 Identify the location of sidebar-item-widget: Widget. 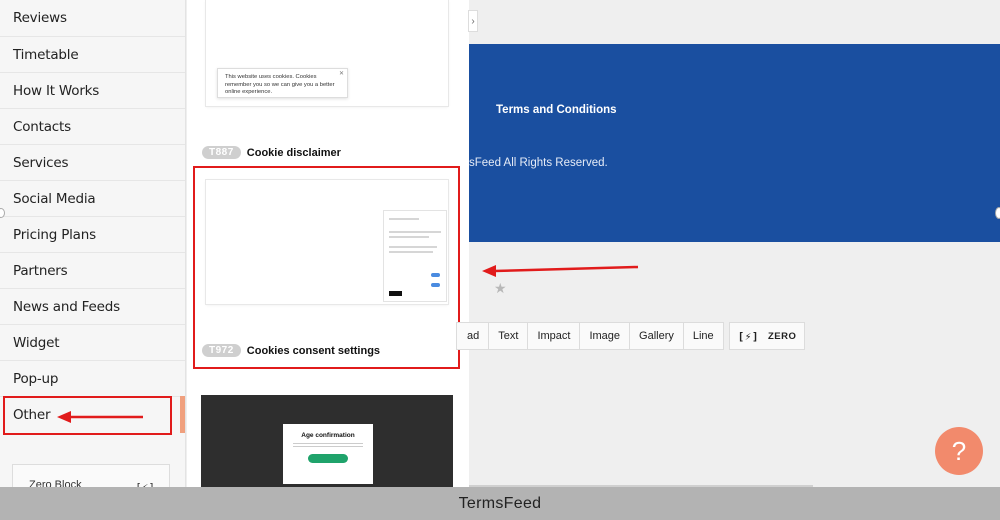
(92, 343).